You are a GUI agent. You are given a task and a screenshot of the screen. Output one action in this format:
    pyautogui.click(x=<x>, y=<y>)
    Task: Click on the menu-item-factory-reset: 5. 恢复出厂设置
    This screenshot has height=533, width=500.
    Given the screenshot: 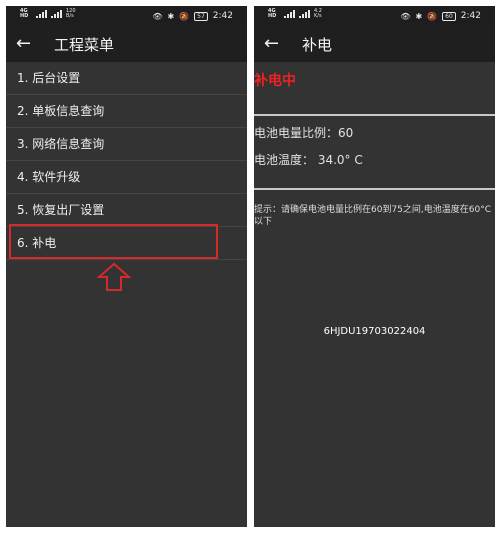 What is the action you would take?
    pyautogui.click(x=126, y=210)
    